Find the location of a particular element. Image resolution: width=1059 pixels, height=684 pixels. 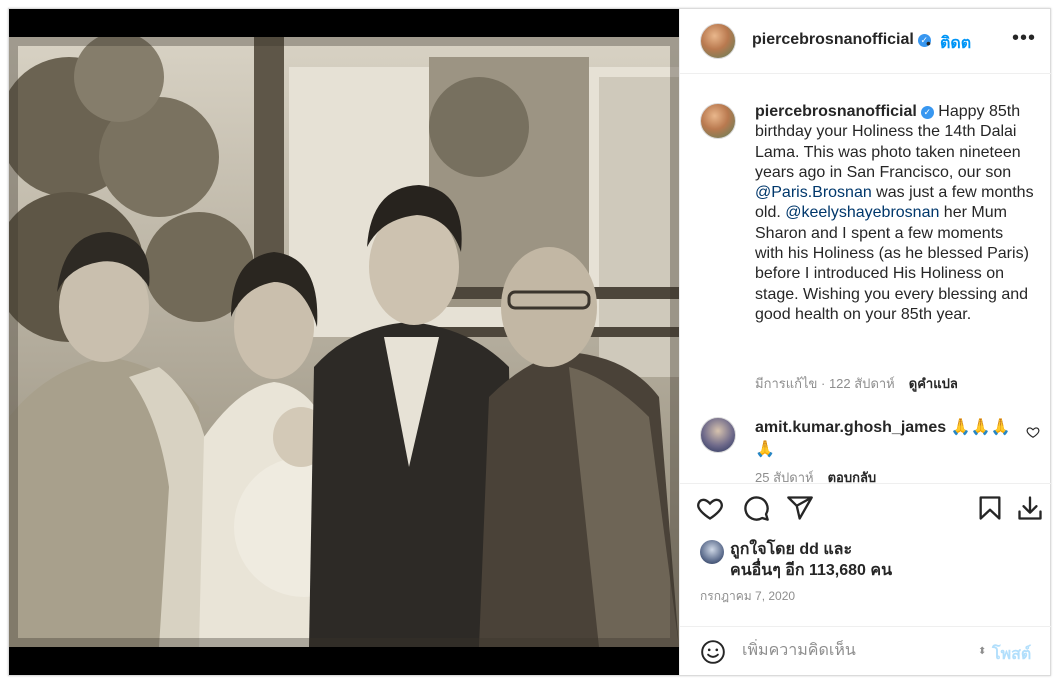

add-comment-bar: ⬍ โพสต์ is located at coordinates (866, 650).